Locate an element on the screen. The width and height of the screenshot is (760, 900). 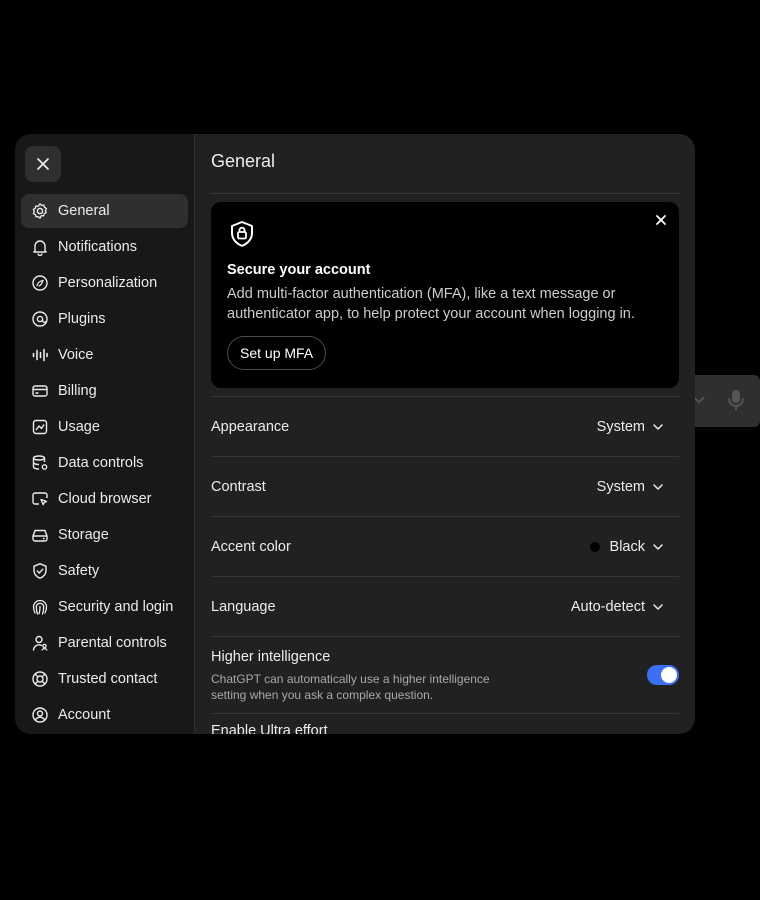
lifebuoy-icon is located at coordinates (40, 679).